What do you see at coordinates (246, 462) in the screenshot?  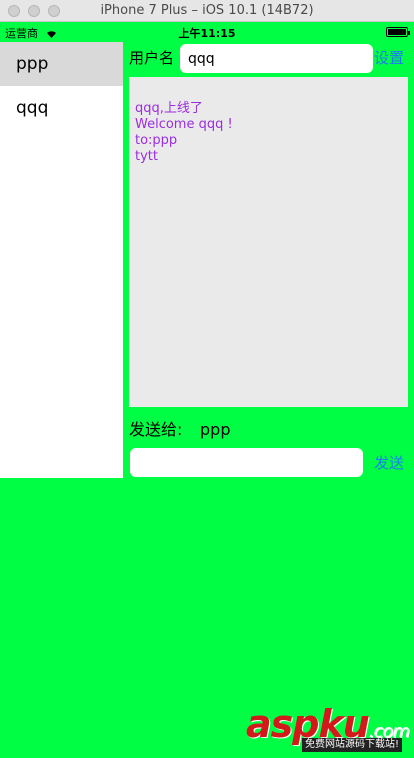 I see `message-input` at bounding box center [246, 462].